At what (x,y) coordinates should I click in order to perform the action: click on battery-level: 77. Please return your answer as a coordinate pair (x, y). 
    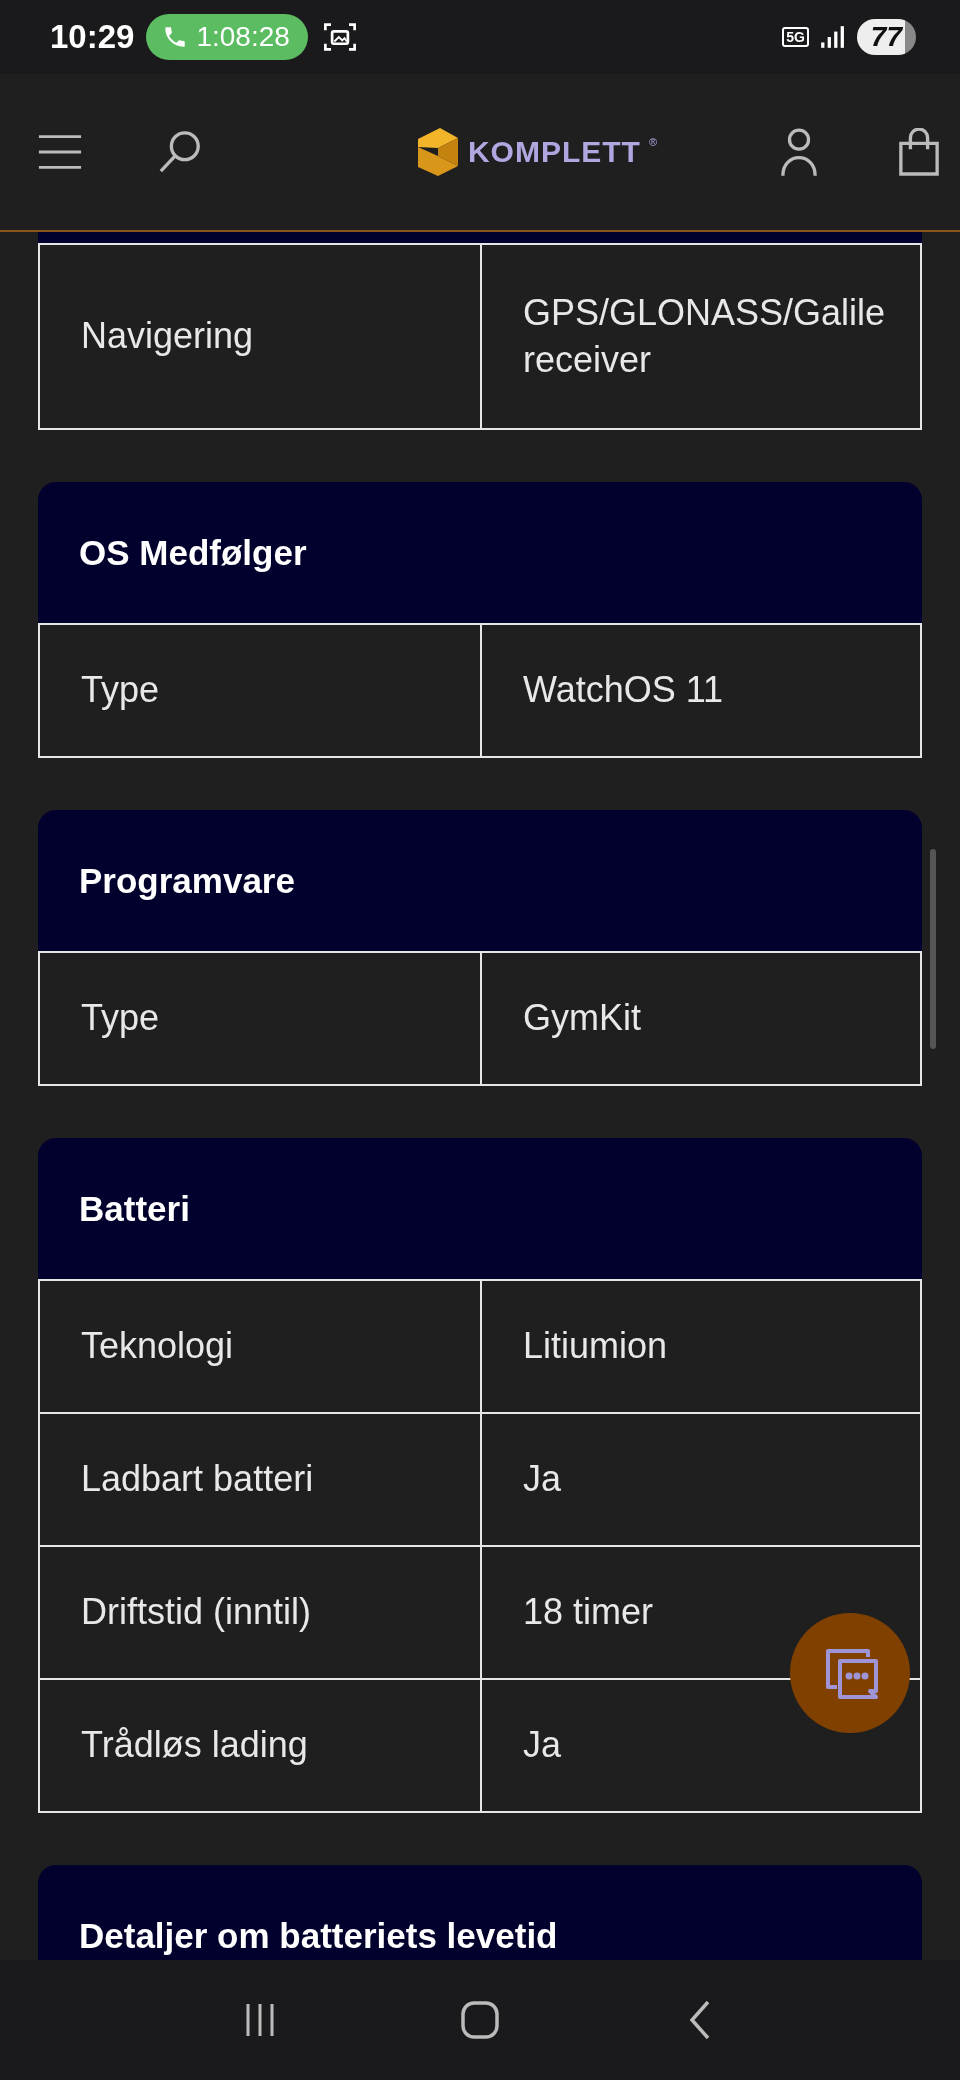
    Looking at the image, I should click on (886, 37).